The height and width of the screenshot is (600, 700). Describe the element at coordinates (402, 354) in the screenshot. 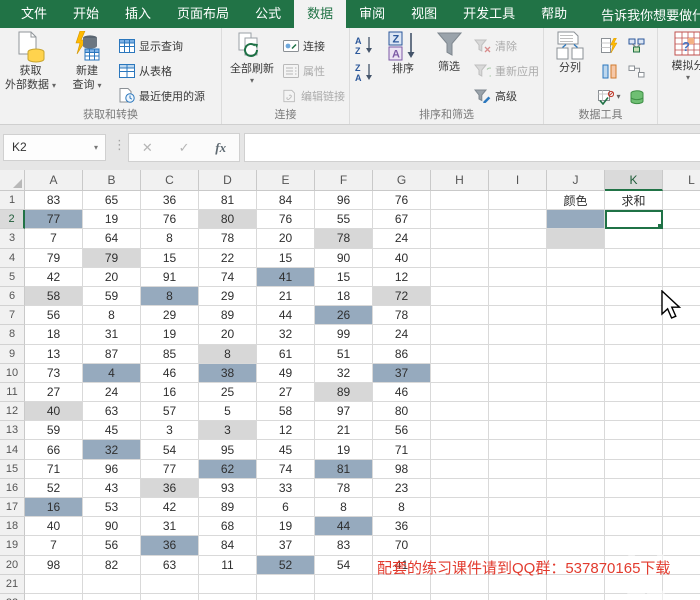

I see `cell-G9: 86` at that location.